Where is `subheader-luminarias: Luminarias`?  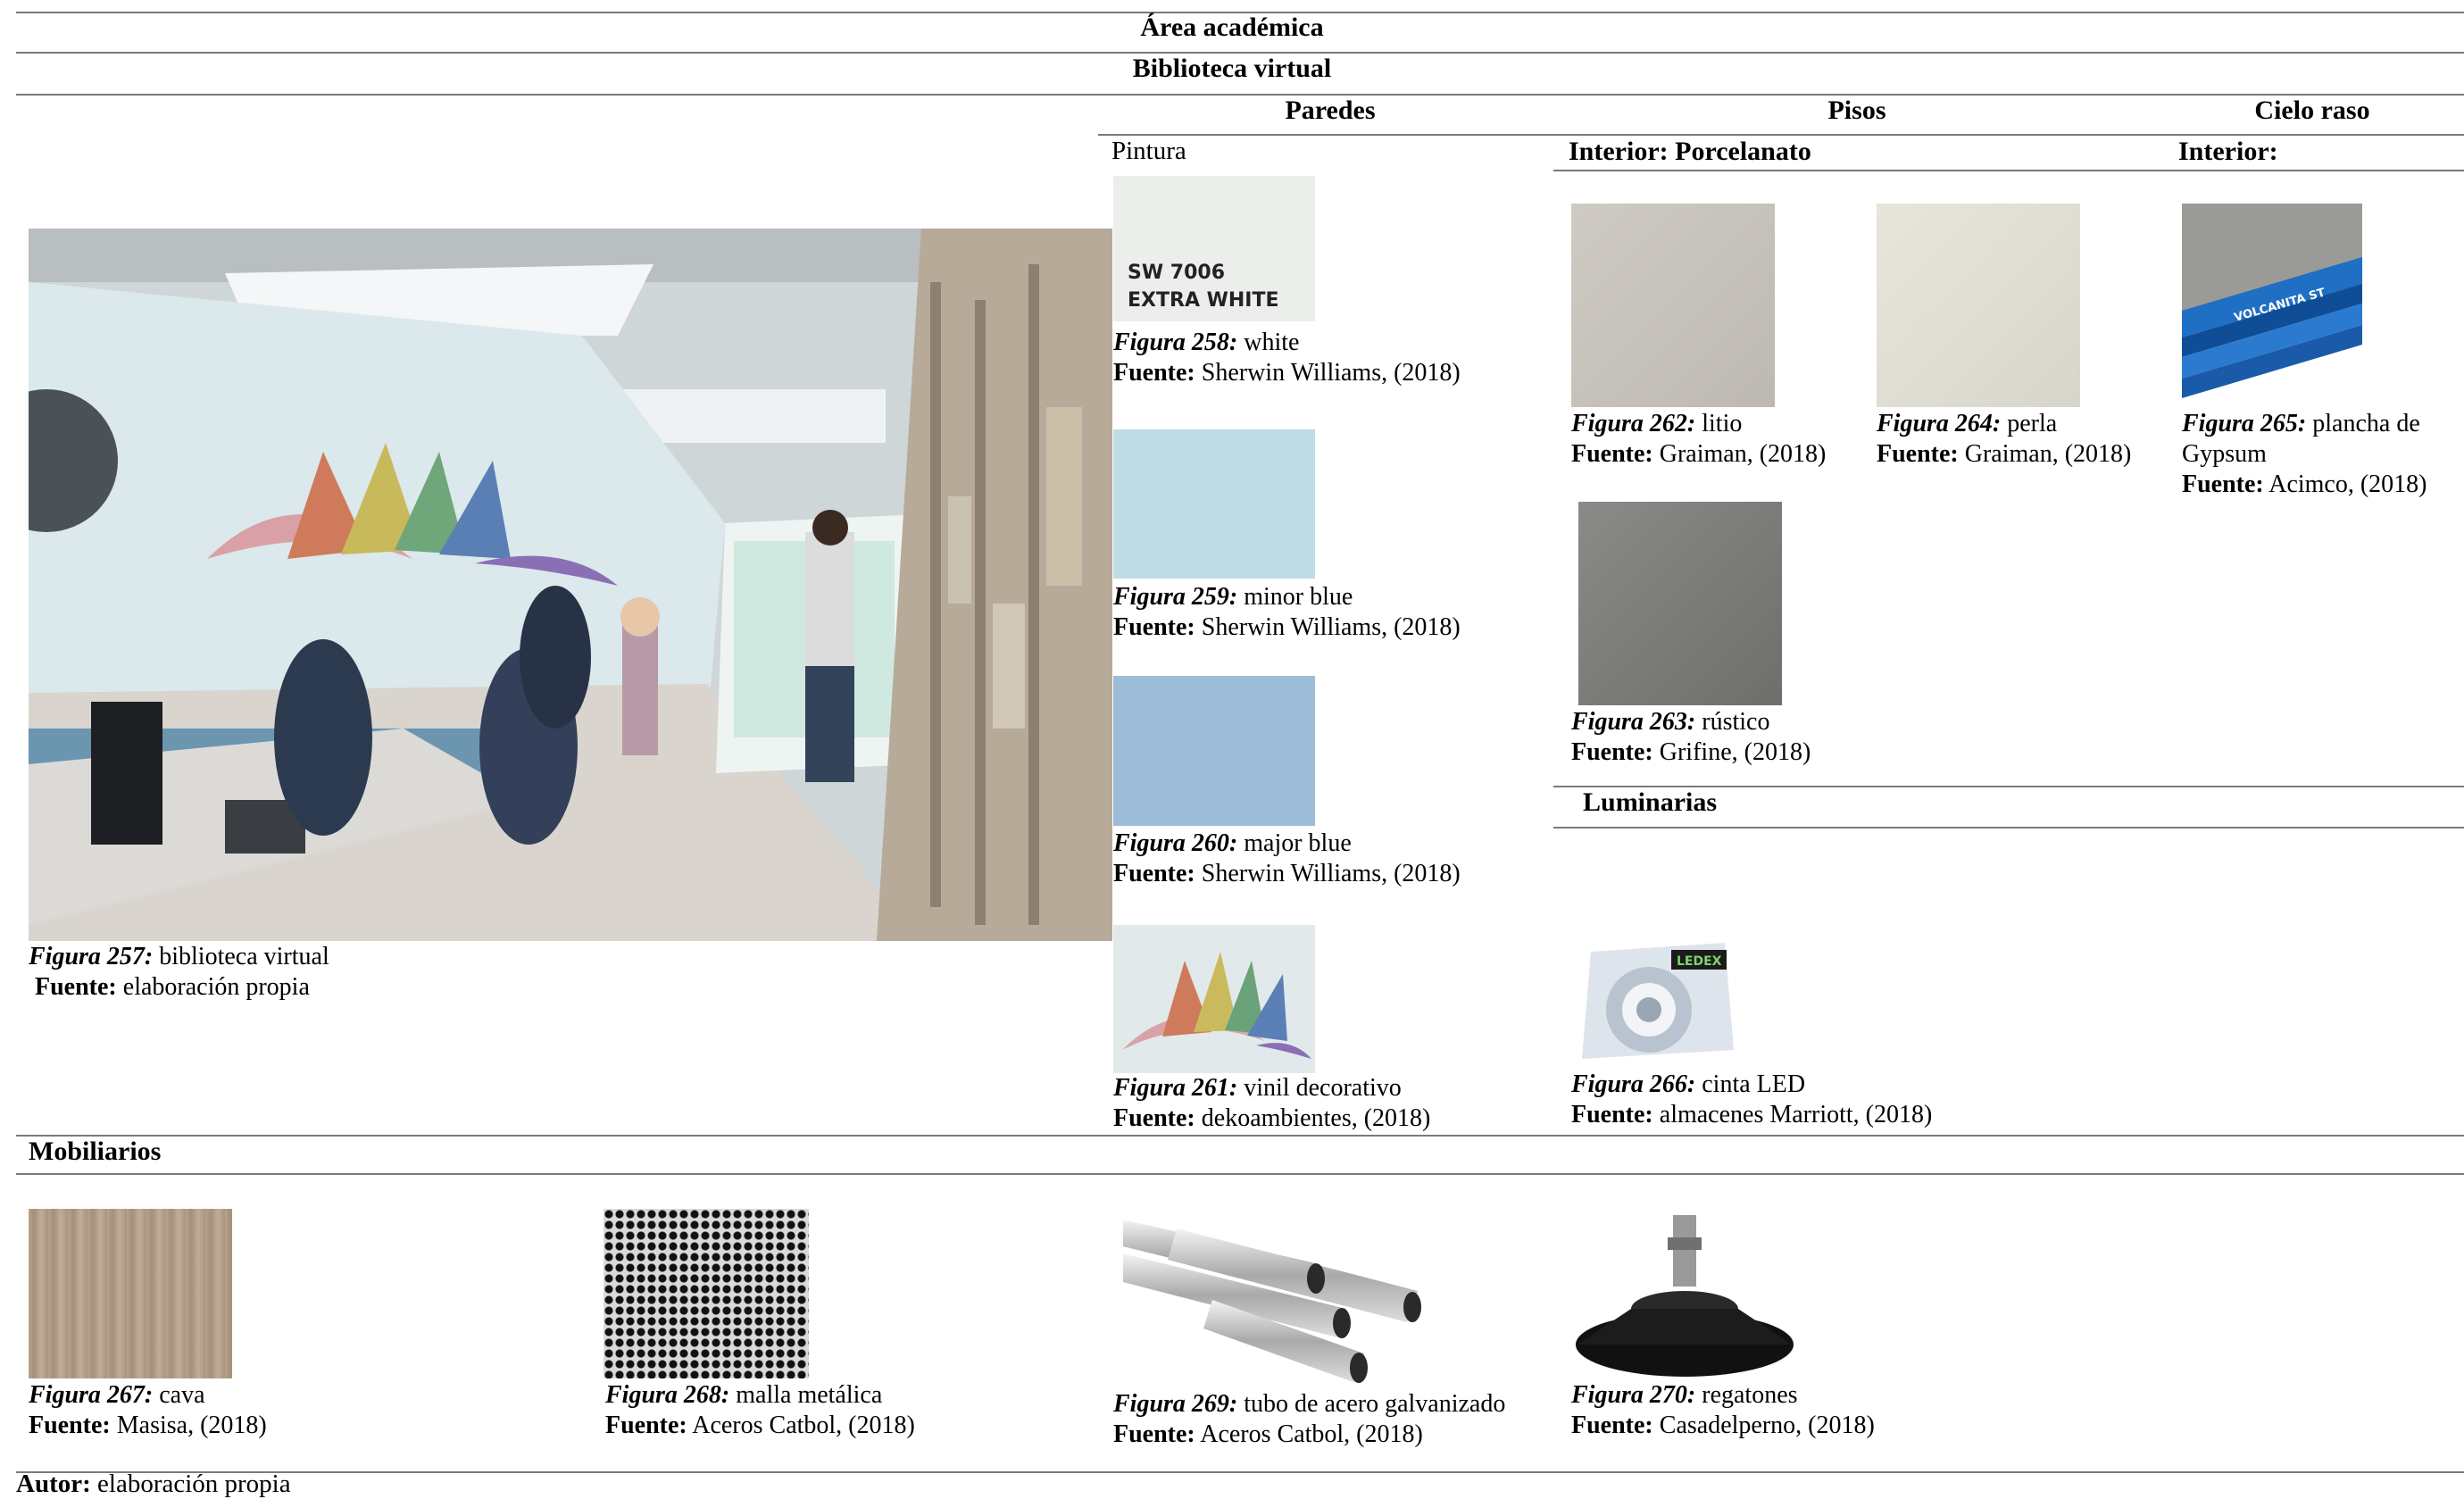 subheader-luminarias: Luminarias is located at coordinates (1650, 802).